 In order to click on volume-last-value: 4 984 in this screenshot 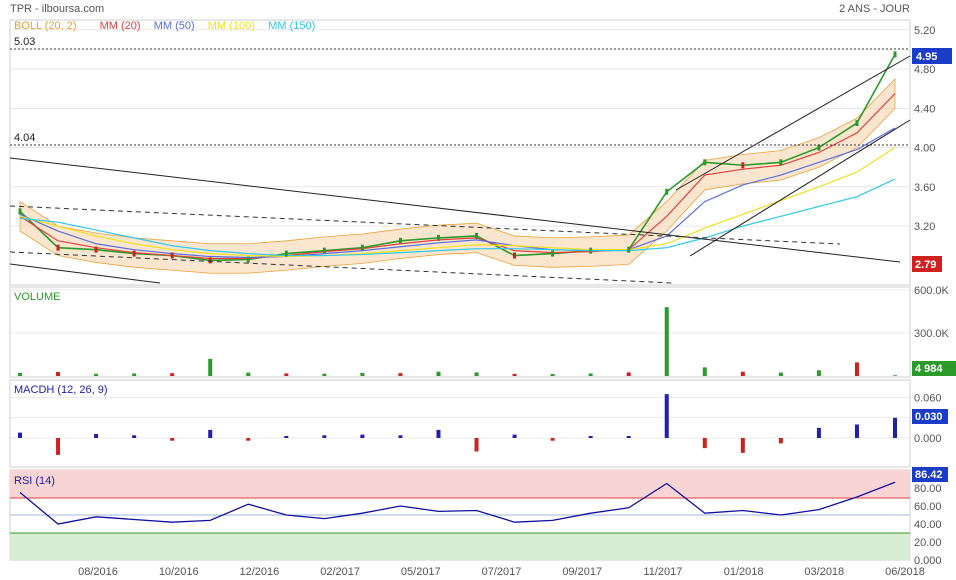, I will do `click(929, 369)`.